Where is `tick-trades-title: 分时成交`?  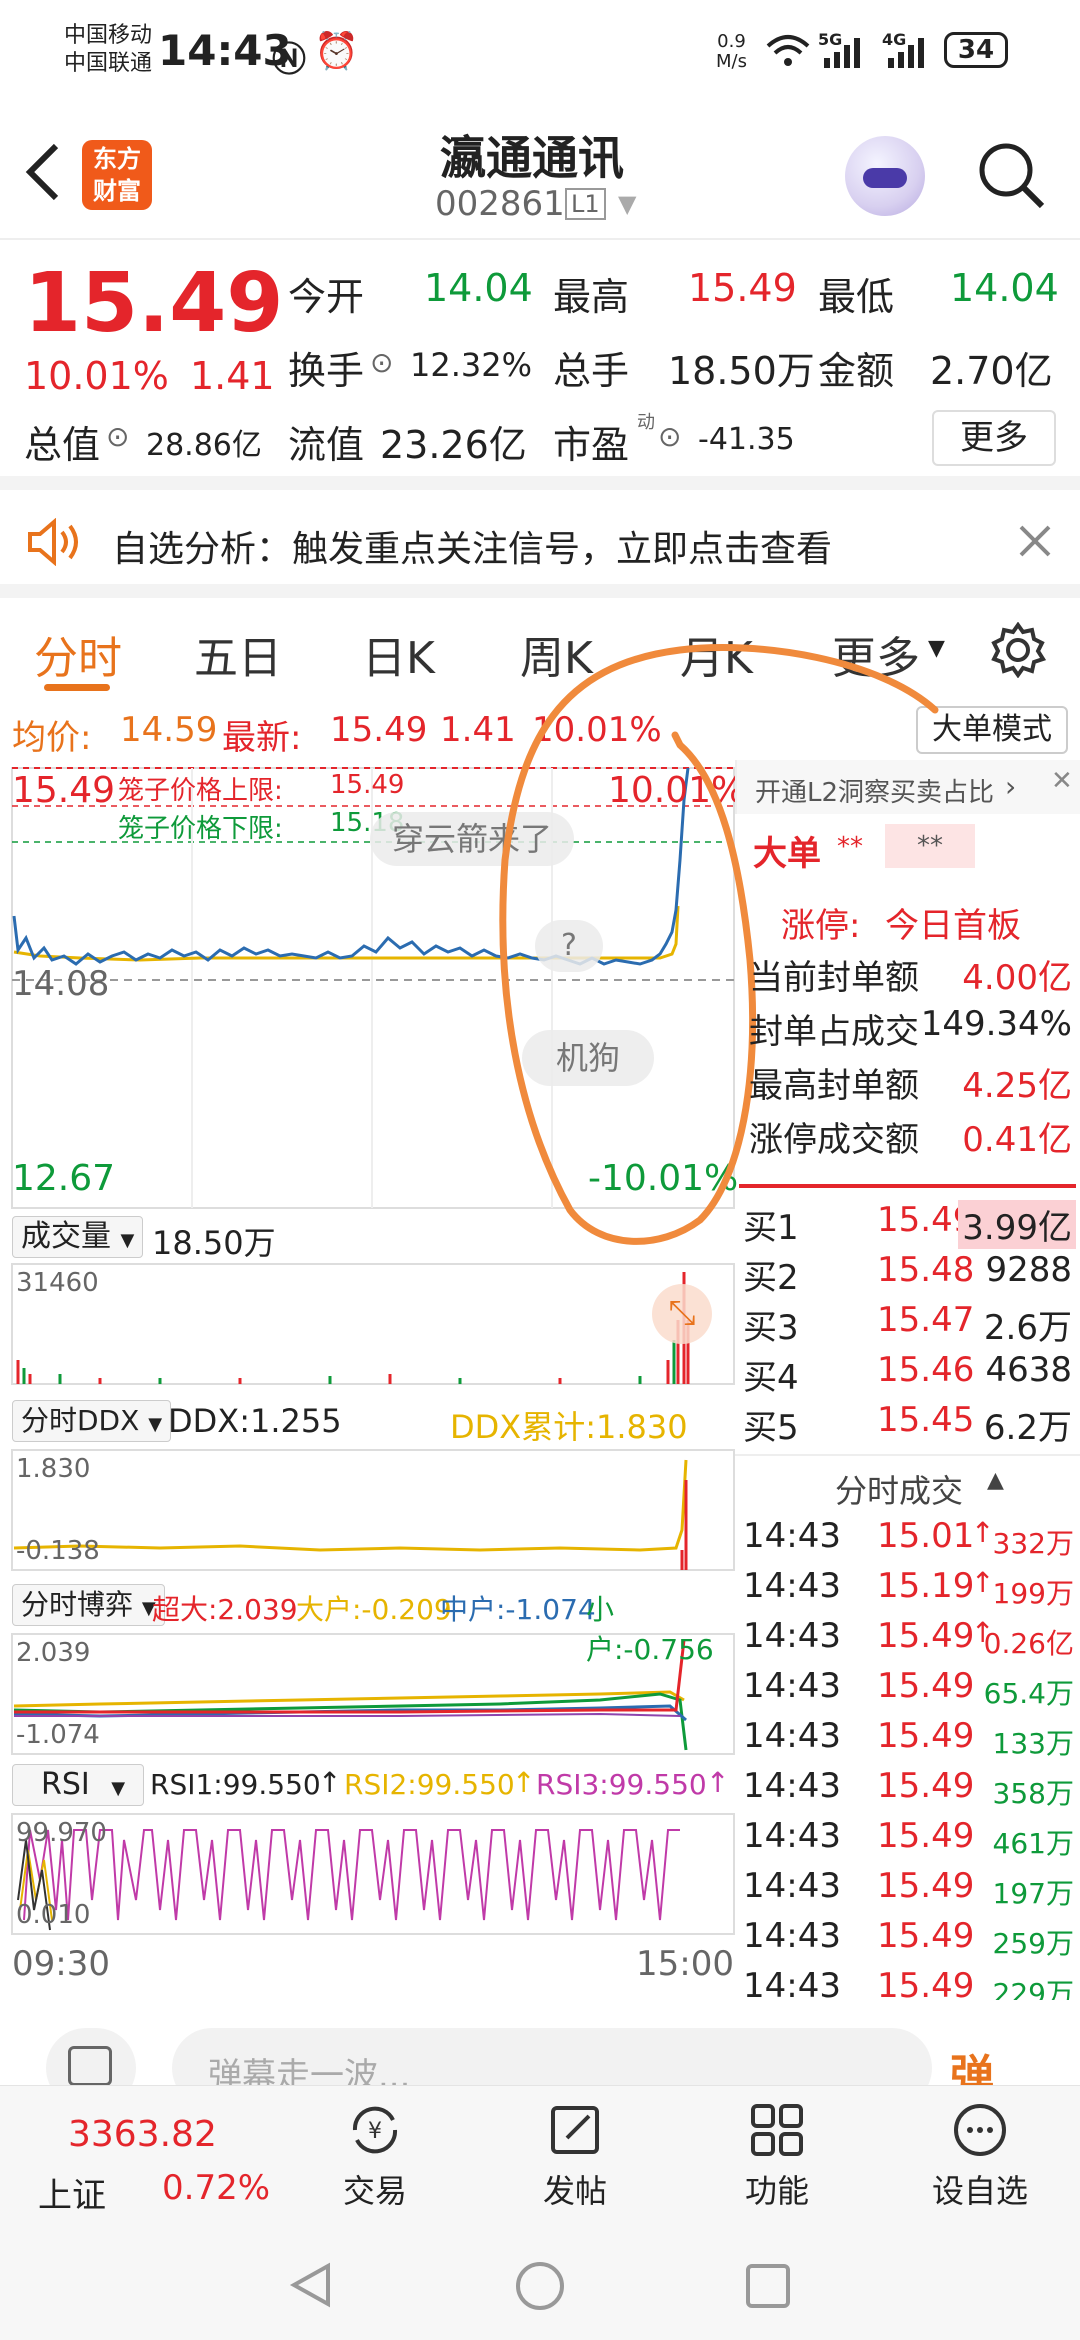
tick-trades-title: 分时成交 is located at coordinates (899, 1489).